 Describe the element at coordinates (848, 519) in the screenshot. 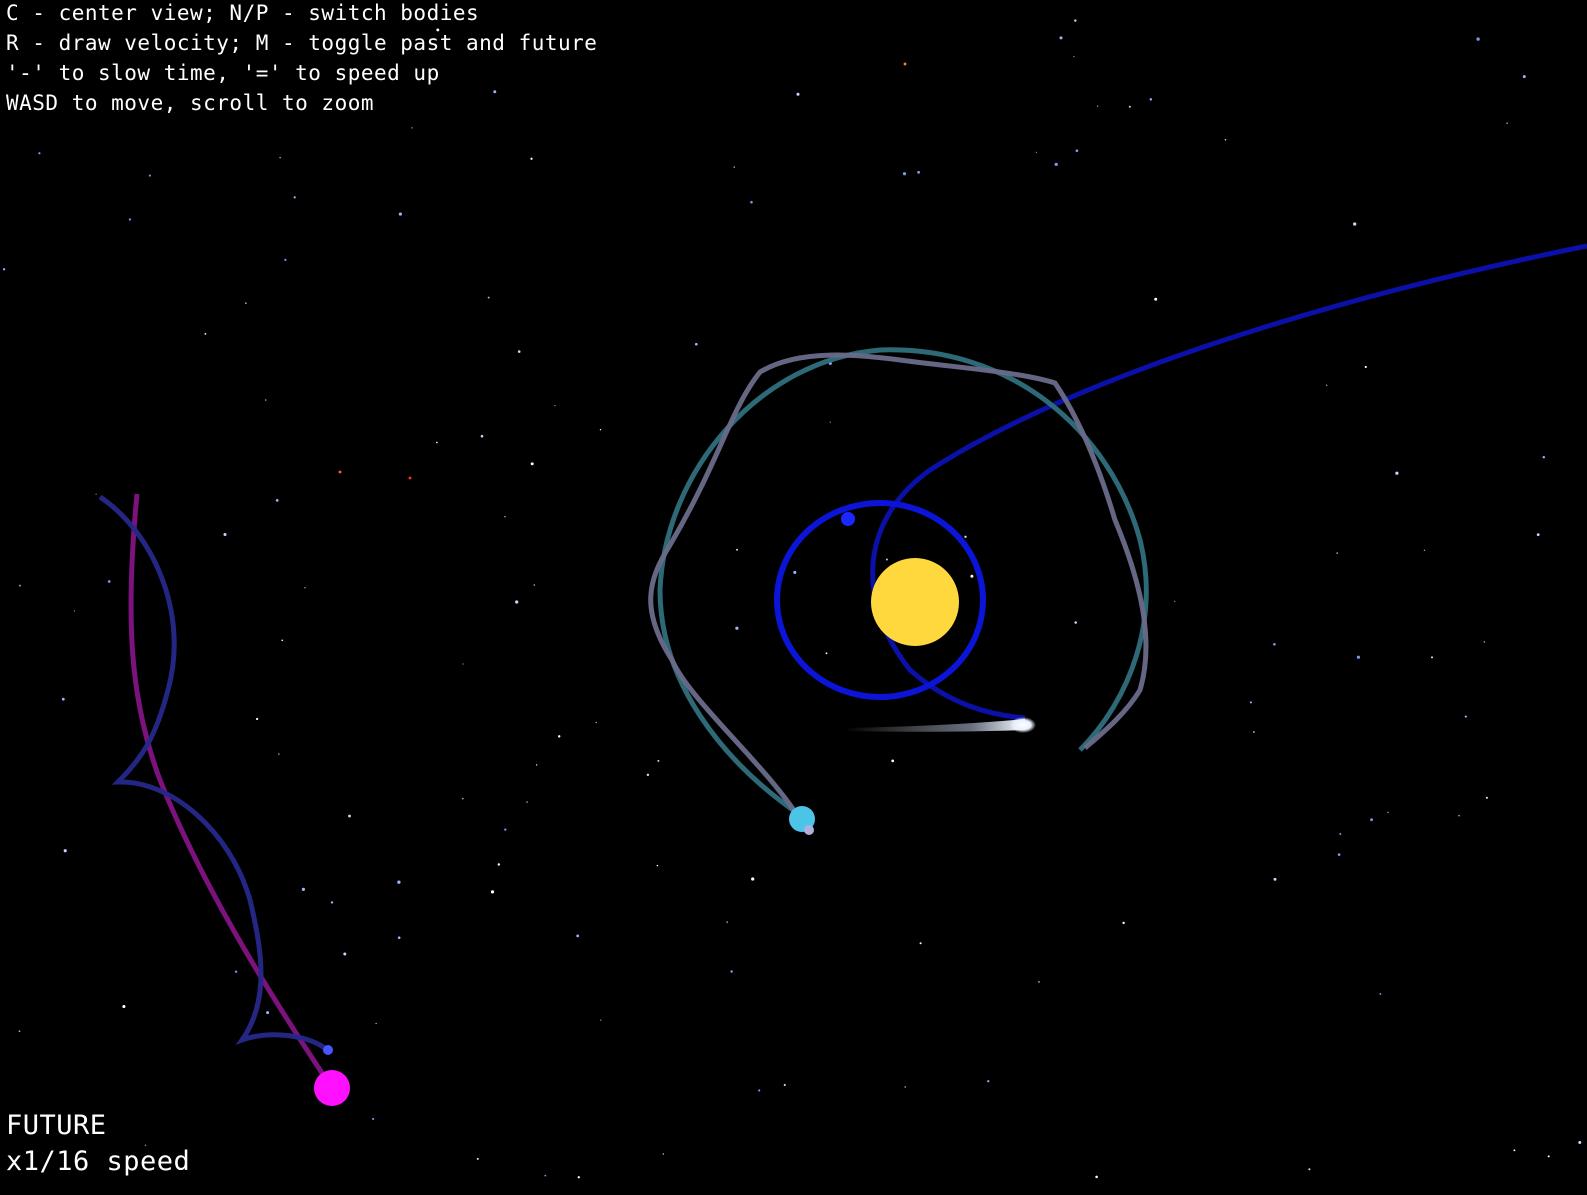

I see `inner-planet` at that location.